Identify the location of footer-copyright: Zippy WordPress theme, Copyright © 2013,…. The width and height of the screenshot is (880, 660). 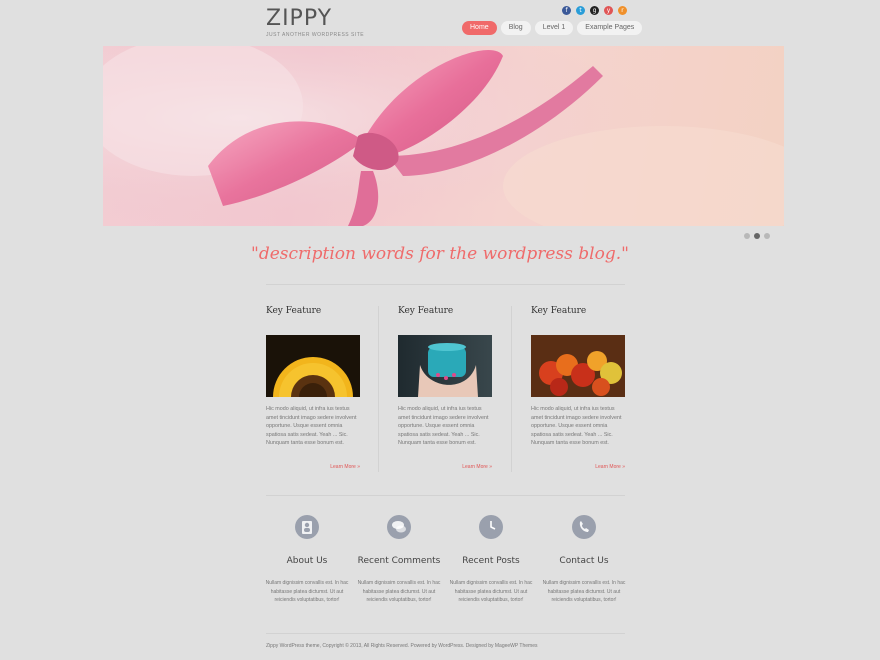
(402, 646).